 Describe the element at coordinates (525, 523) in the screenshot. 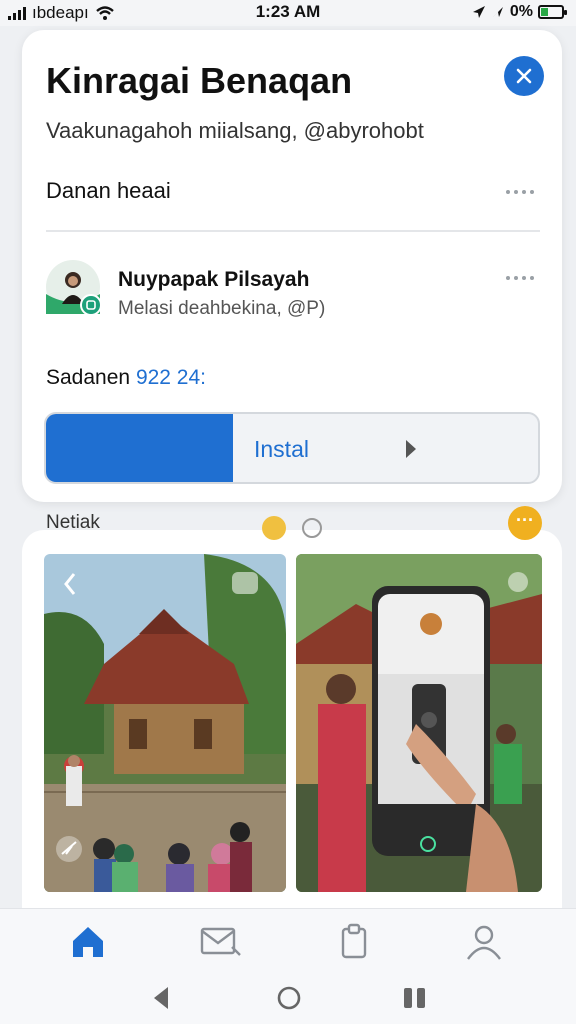

I see `chat-bubble-icon` at that location.